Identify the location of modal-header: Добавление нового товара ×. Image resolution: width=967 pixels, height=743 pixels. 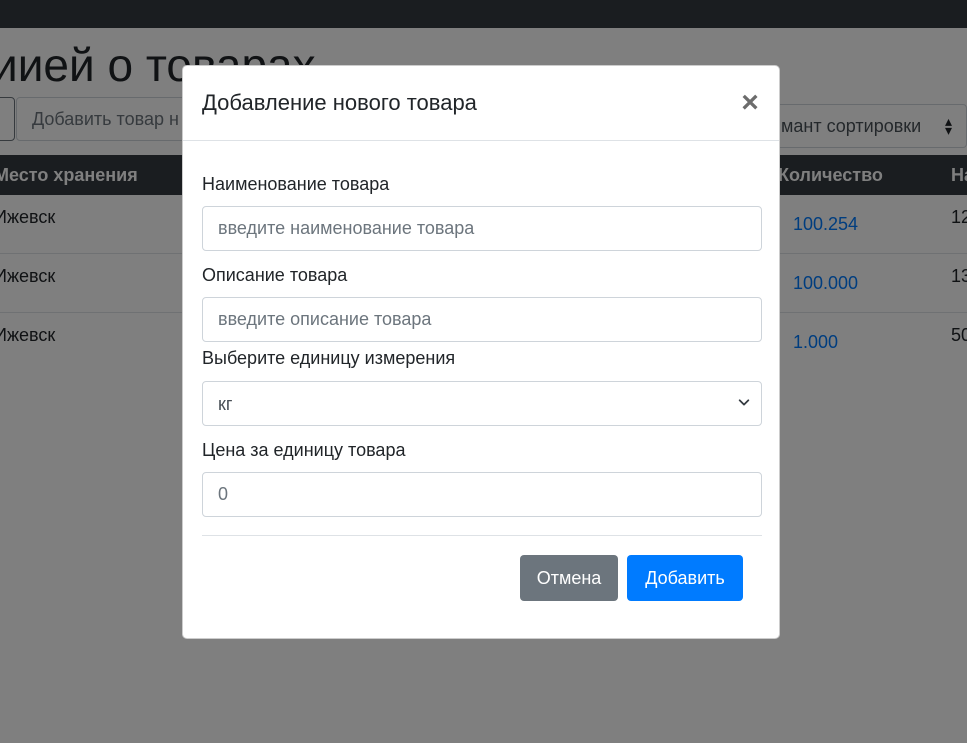
(481, 103).